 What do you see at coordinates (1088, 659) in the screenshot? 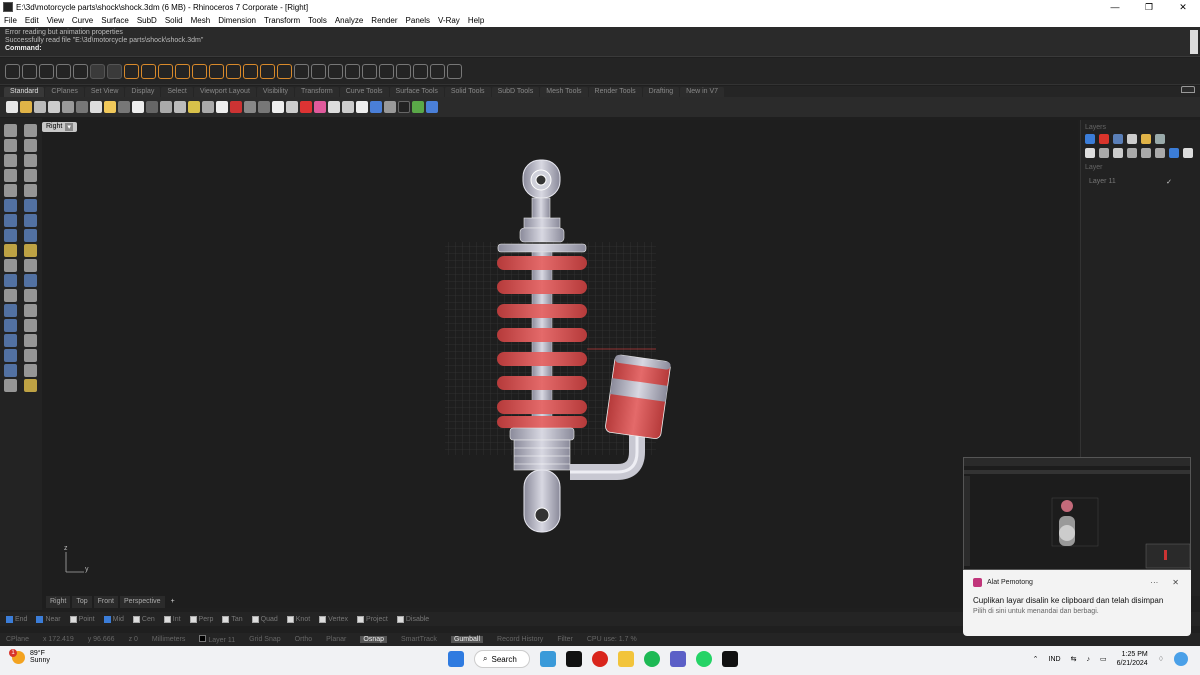
I see `volume-icon: ♪` at bounding box center [1088, 659].